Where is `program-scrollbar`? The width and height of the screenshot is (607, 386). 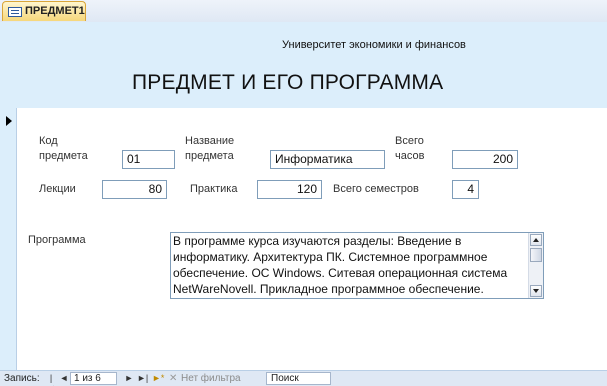 program-scrollbar is located at coordinates (535, 265).